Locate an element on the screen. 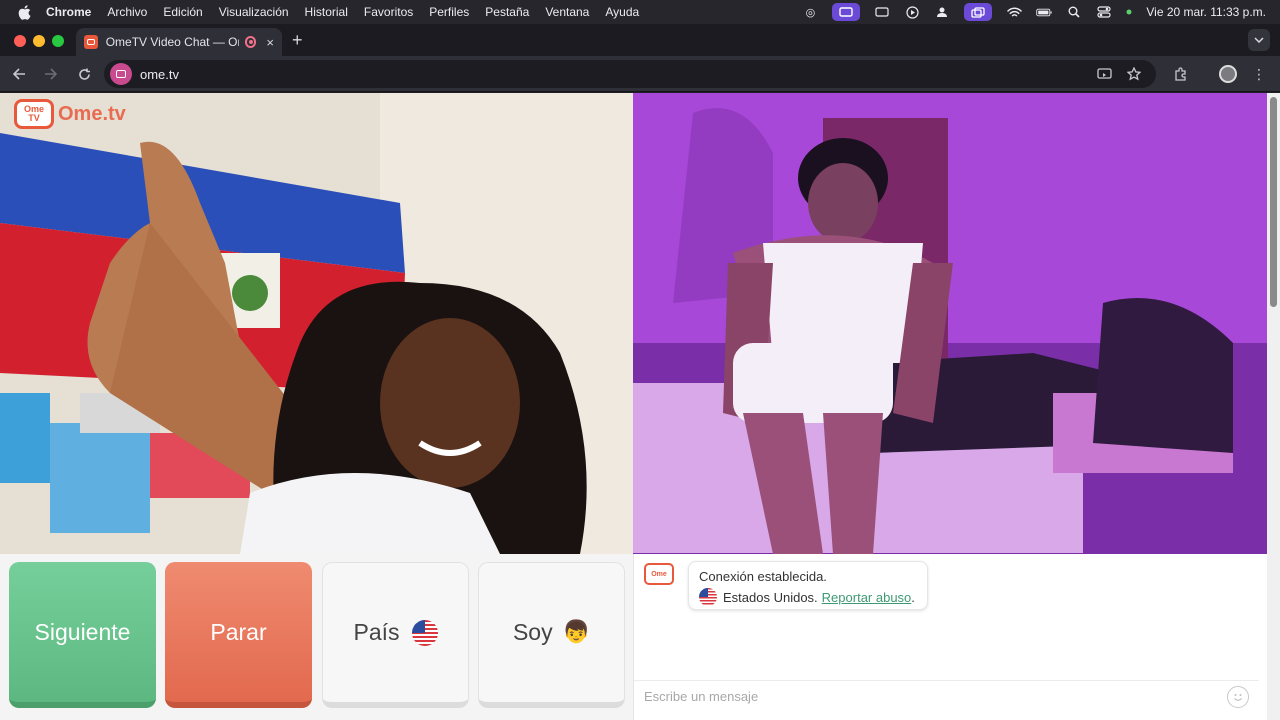 Image resolution: width=1280 pixels, height=720 pixels. message-input is located at coordinates (924, 696).